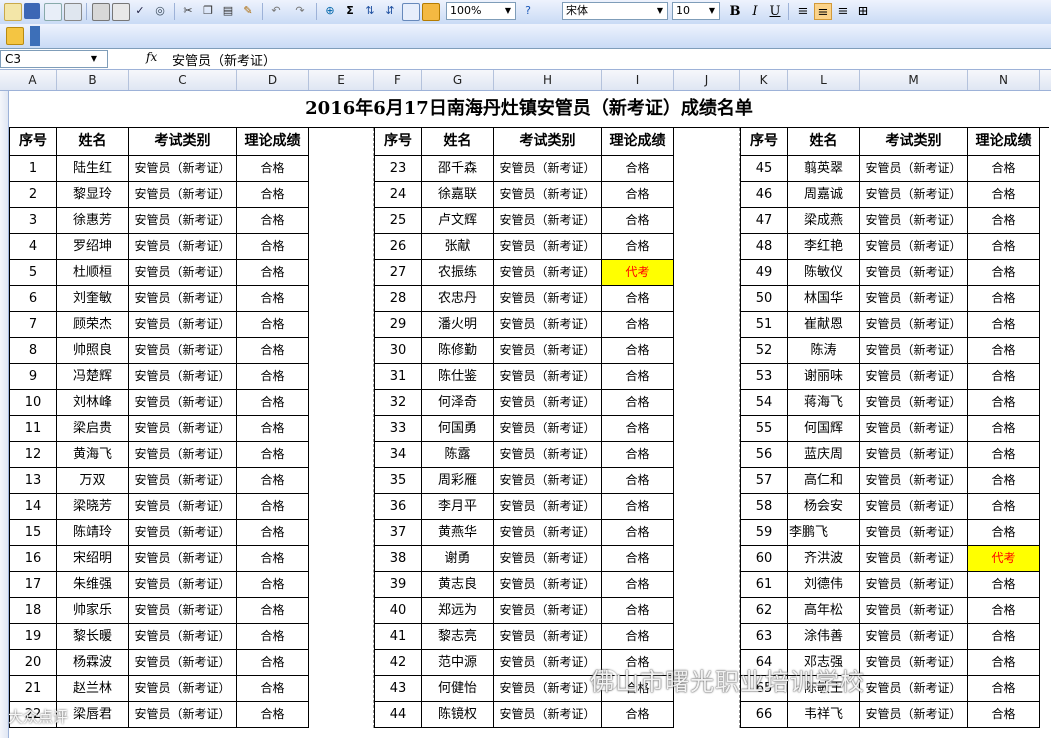 The height and width of the screenshot is (738, 1051). Describe the element at coordinates (615, 11) in the screenshot. I see `font-name-select: 宋体 ▼` at that location.